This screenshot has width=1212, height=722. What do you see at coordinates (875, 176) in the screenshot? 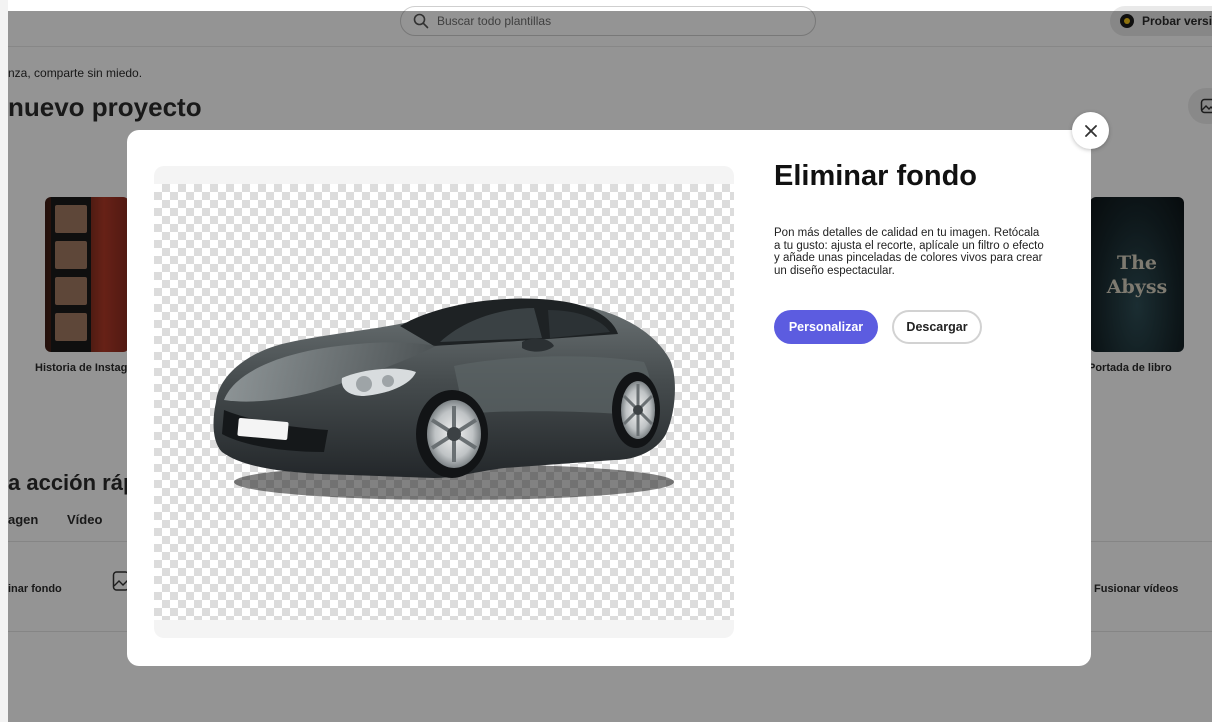
I see `modal-title: Eliminar fondo` at bounding box center [875, 176].